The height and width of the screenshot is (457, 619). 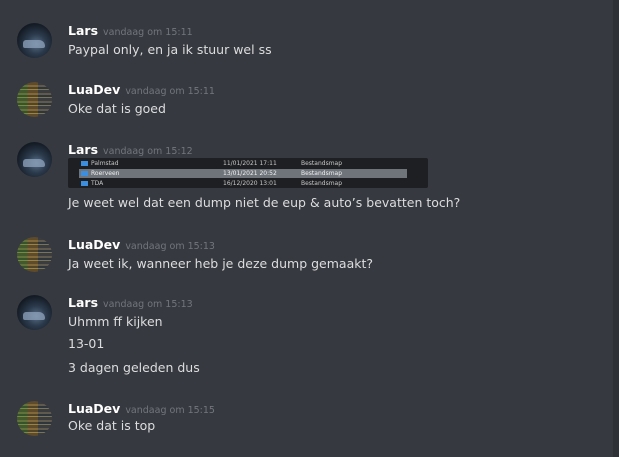 What do you see at coordinates (134, 367) in the screenshot?
I see `message-text: 3 dagen geleden dus` at bounding box center [134, 367].